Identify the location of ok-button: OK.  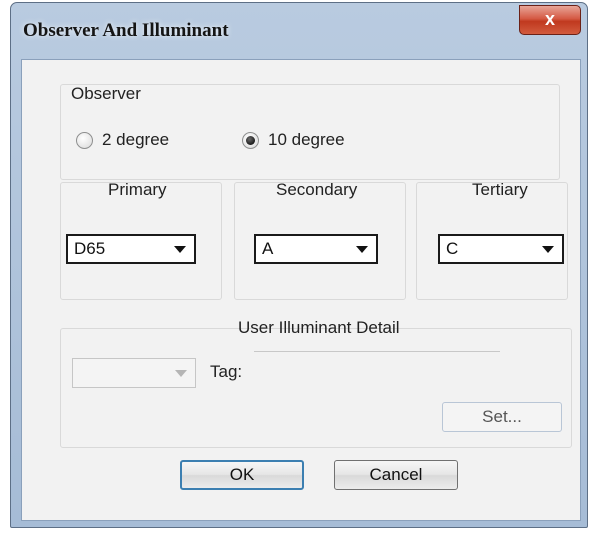
(242, 475).